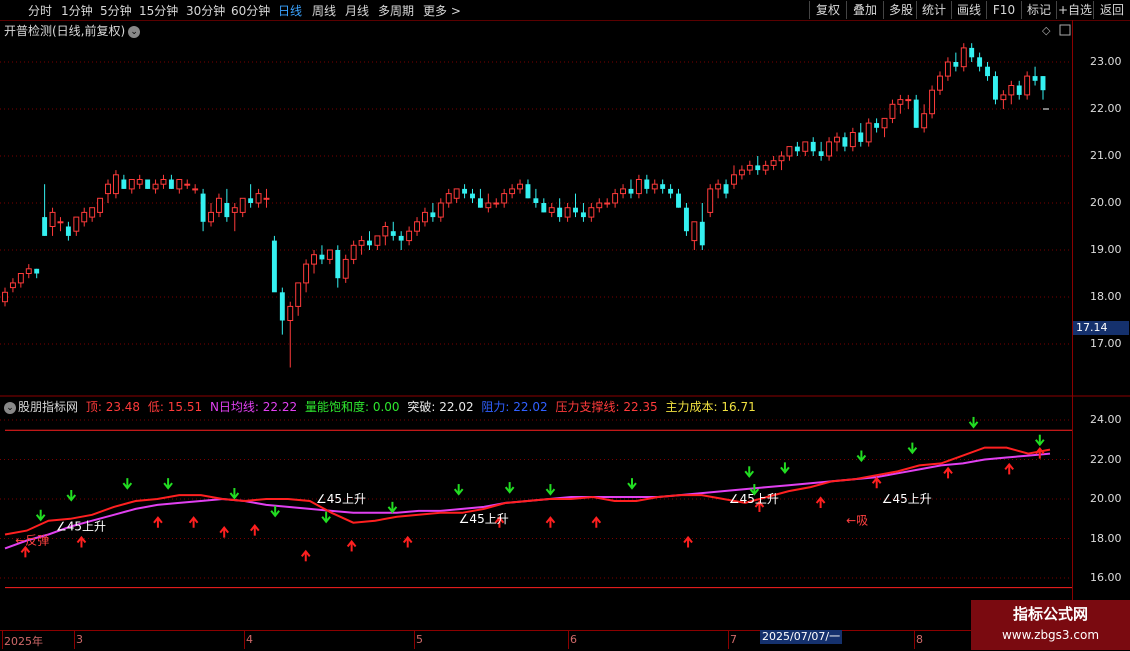  What do you see at coordinates (23, 641) in the screenshot?
I see `time-tick-label: 2025年` at bounding box center [23, 641].